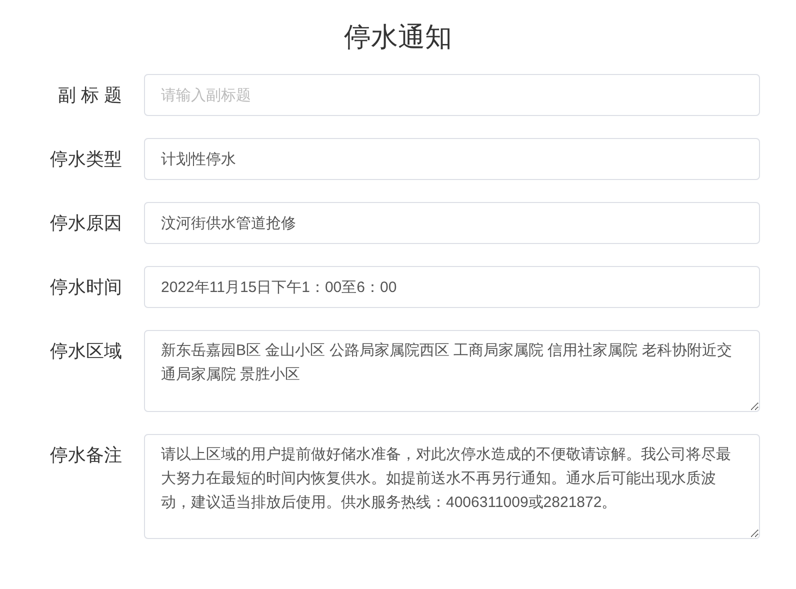 This screenshot has height=589, width=796. What do you see at coordinates (452, 159) in the screenshot?
I see `input-field: 计划性停水` at bounding box center [452, 159].